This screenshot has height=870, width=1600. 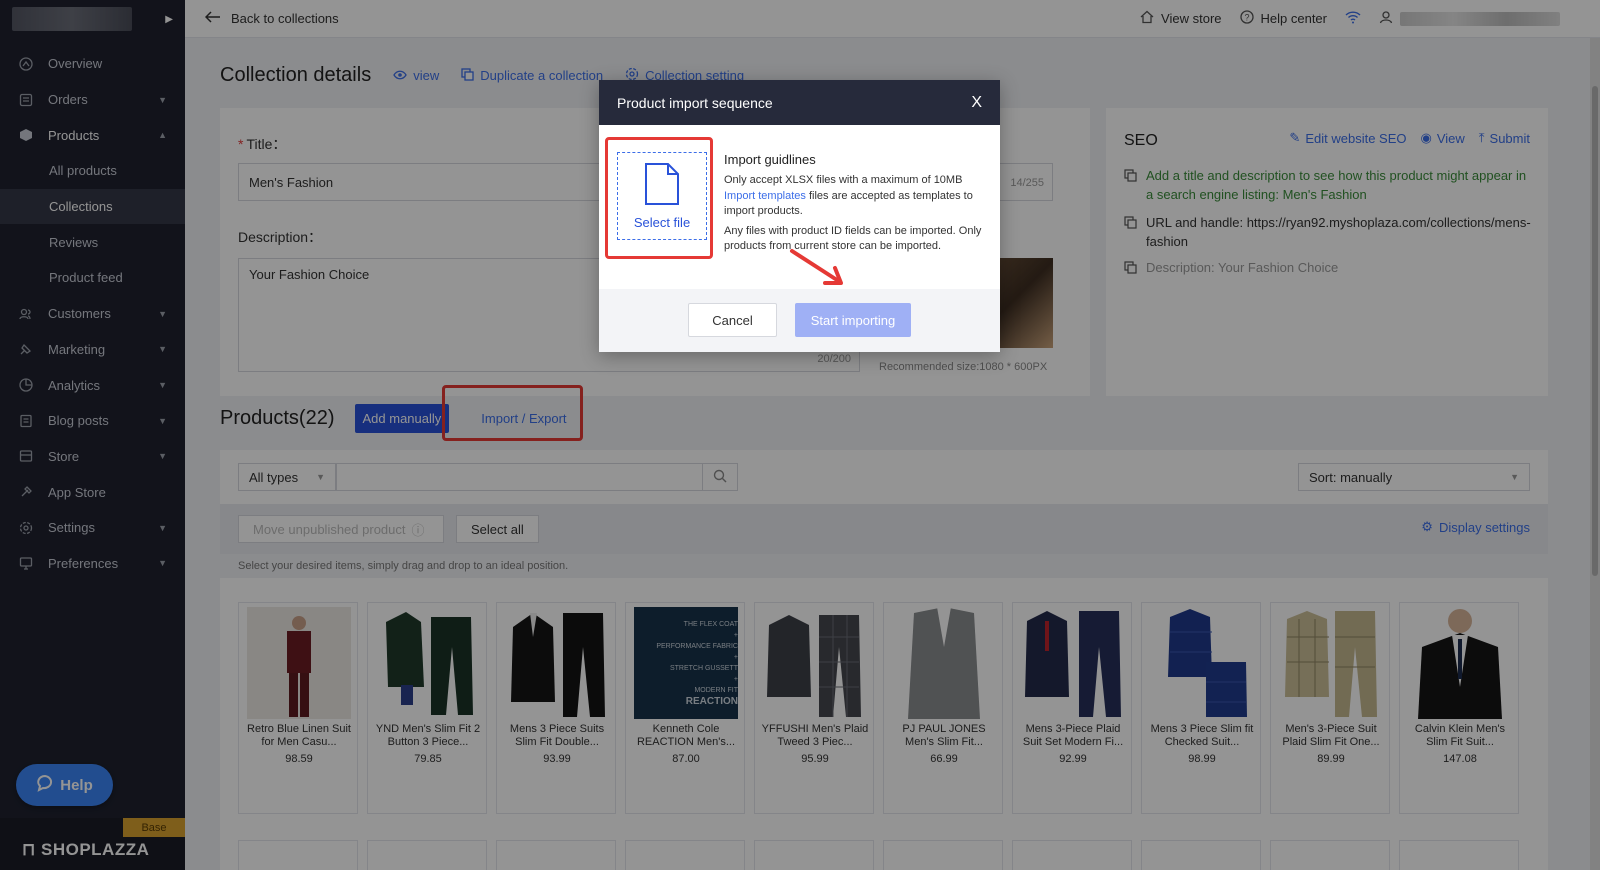 What do you see at coordinates (770, 159) in the screenshot?
I see `guidelines-title: Import guidlines` at bounding box center [770, 159].